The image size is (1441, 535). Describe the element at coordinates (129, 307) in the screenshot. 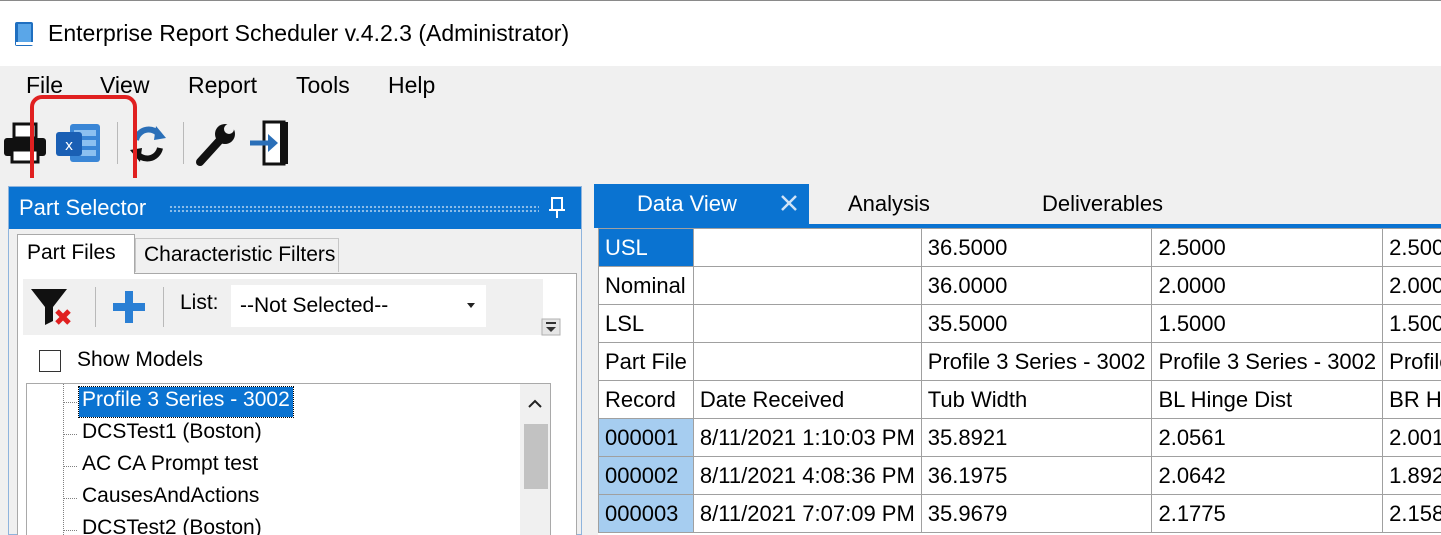

I see `add-icon` at that location.